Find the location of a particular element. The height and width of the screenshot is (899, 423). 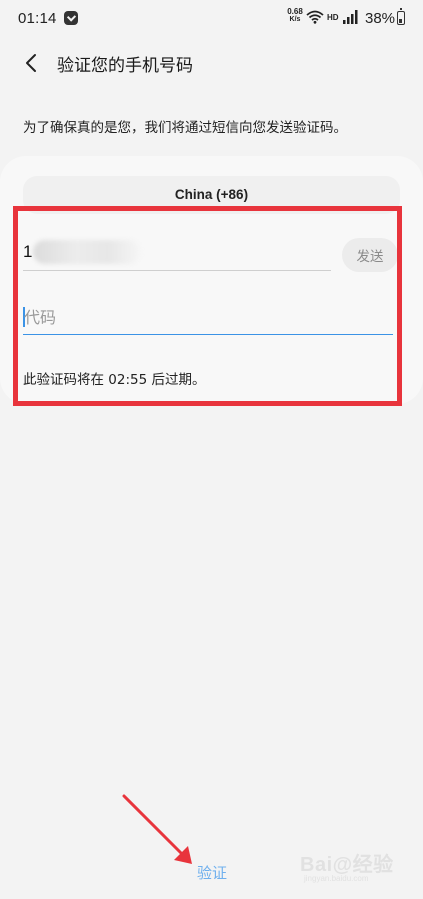

code-field is located at coordinates (208, 317).